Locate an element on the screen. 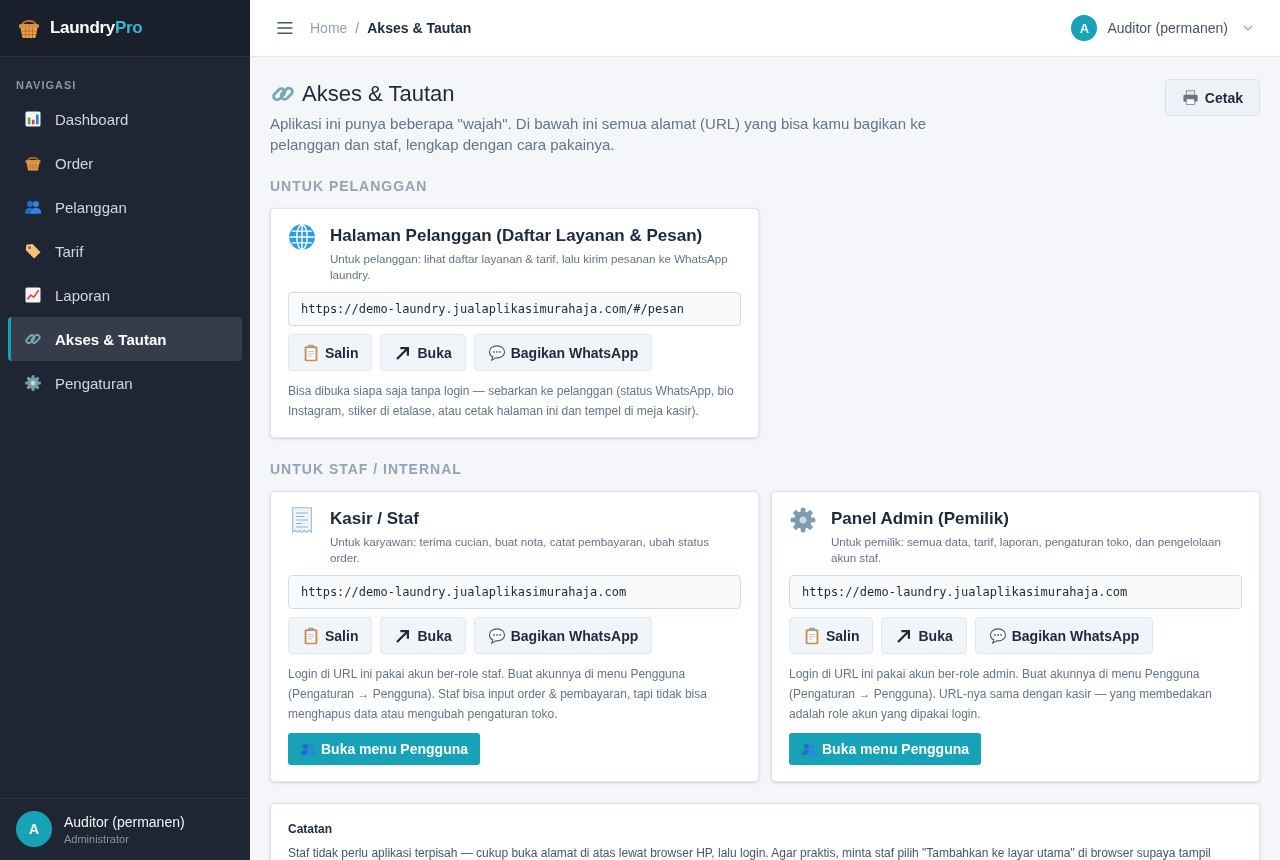 This screenshot has width=1280, height=860. bar-chart-icon is located at coordinates (33, 119).